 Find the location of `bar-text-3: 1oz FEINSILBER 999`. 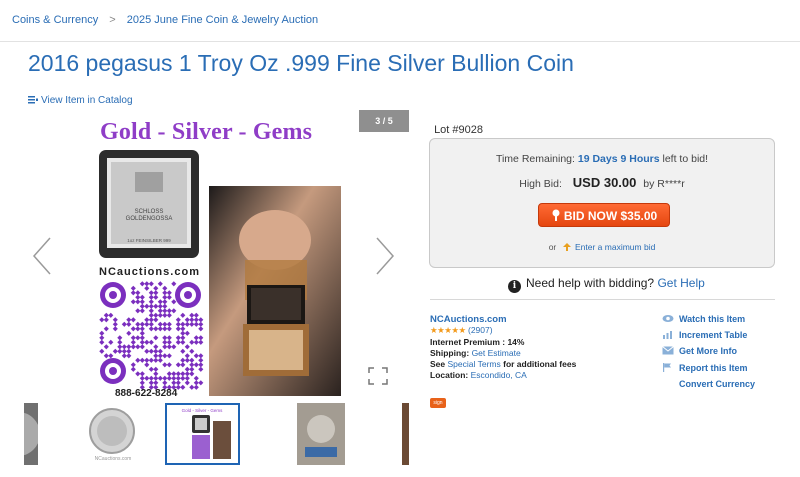

bar-text-3: 1oz FEINSILBER 999 is located at coordinates (149, 240).